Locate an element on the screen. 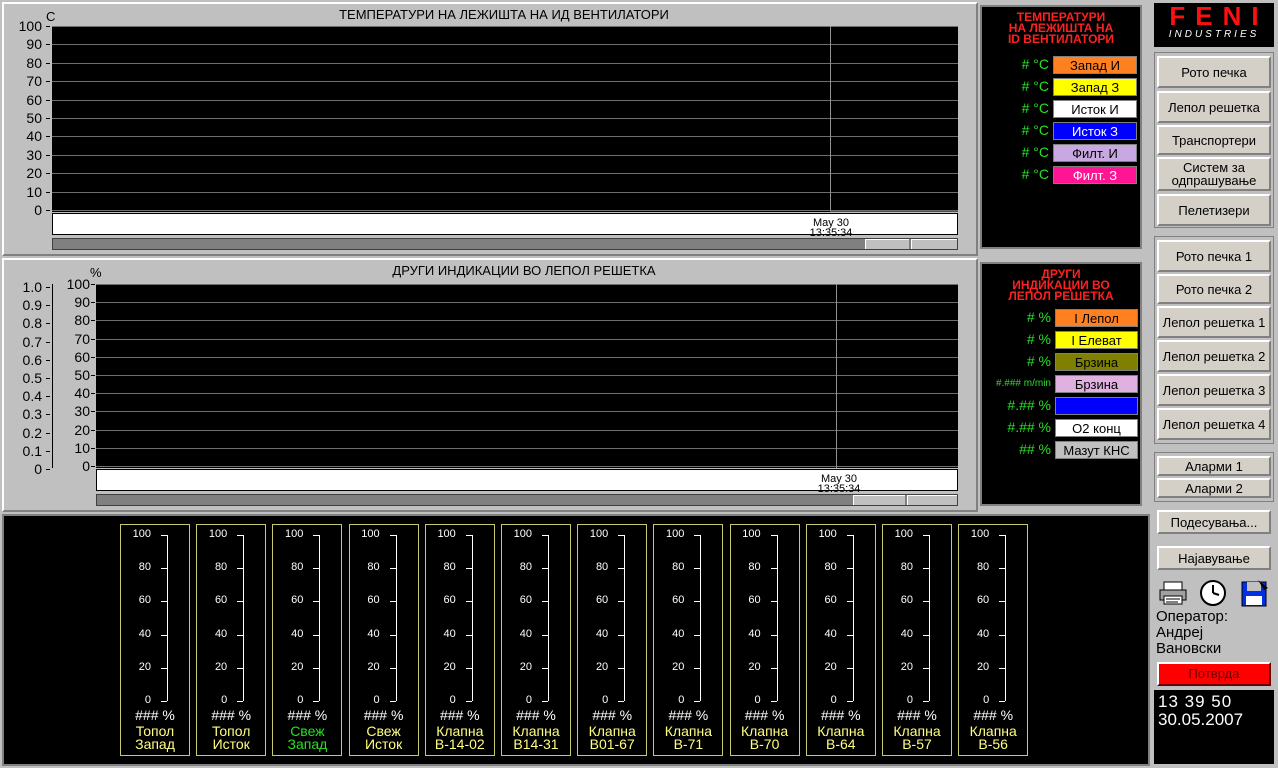 This screenshot has width=1278, height=768. top-chart-tick-label: 30 is located at coordinates (34, 154).